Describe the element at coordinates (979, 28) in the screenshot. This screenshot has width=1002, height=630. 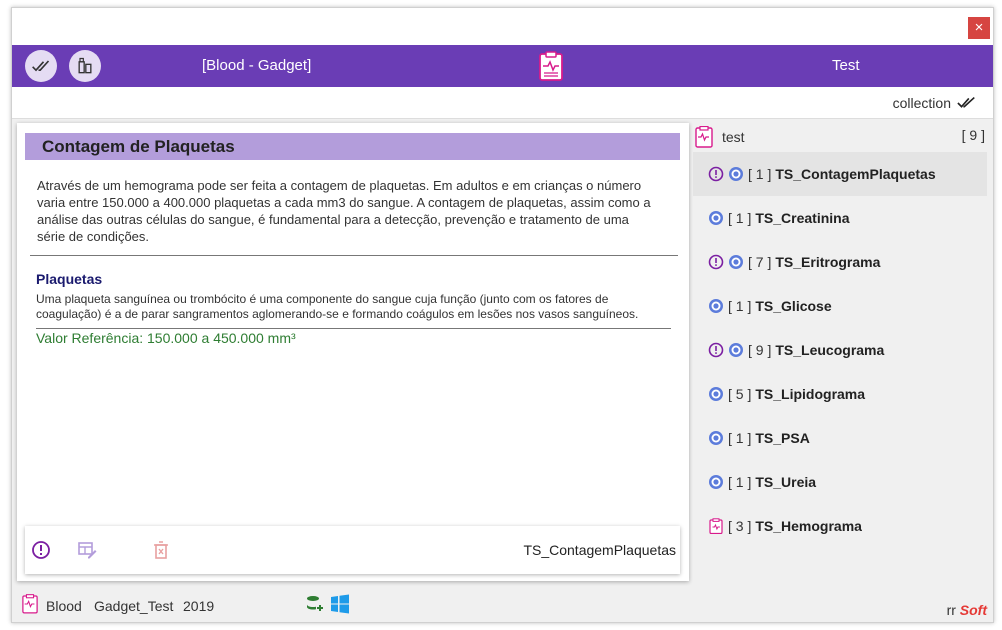
I see `close-button: ×` at that location.